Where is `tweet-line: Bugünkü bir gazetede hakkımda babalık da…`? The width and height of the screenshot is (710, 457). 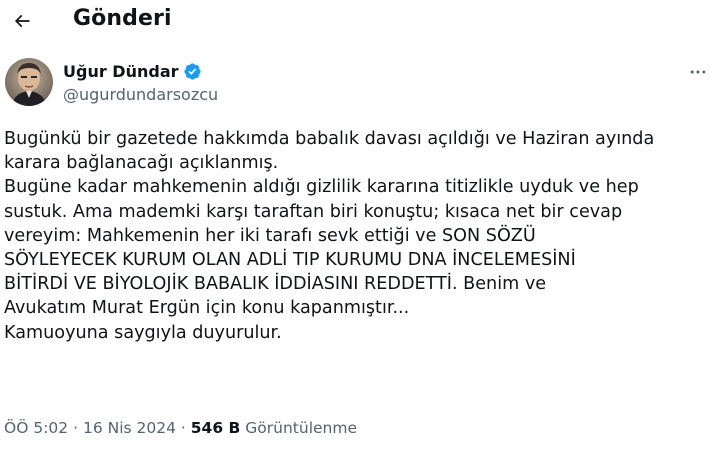
tweet-line: Bugünkü bir gazetede hakkımda babalık da… is located at coordinates (329, 139).